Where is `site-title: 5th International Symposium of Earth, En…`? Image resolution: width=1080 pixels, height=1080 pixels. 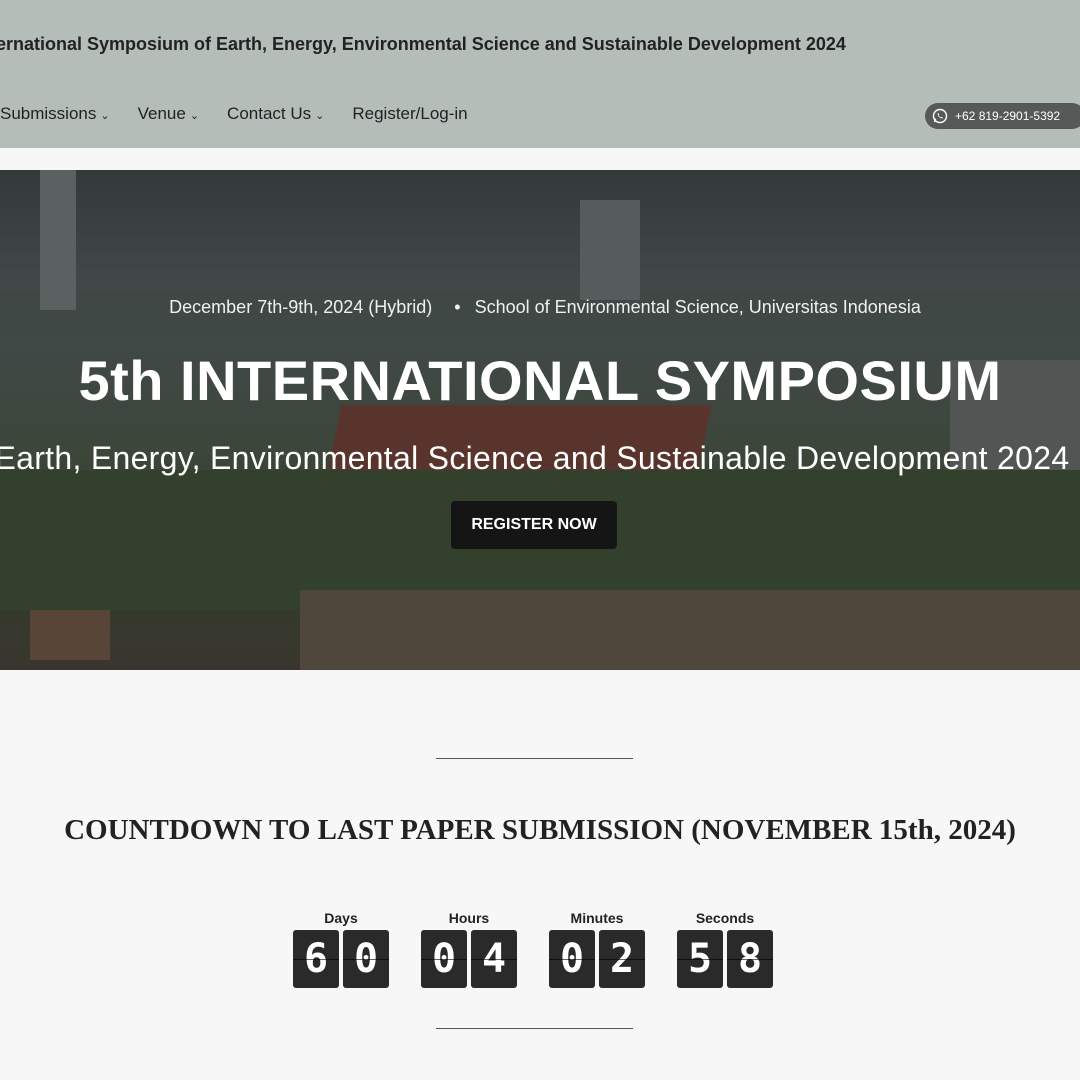 site-title: 5th International Symposium of Earth, En… is located at coordinates (423, 44).